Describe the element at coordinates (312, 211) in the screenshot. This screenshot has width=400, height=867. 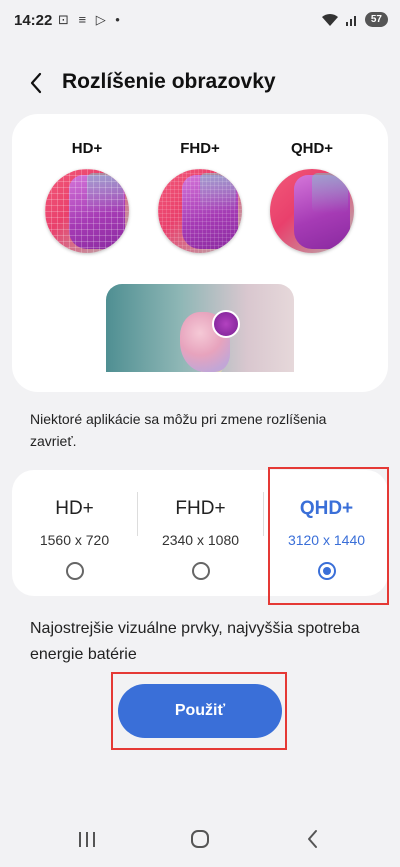
I see `preview-circle-qhd` at that location.